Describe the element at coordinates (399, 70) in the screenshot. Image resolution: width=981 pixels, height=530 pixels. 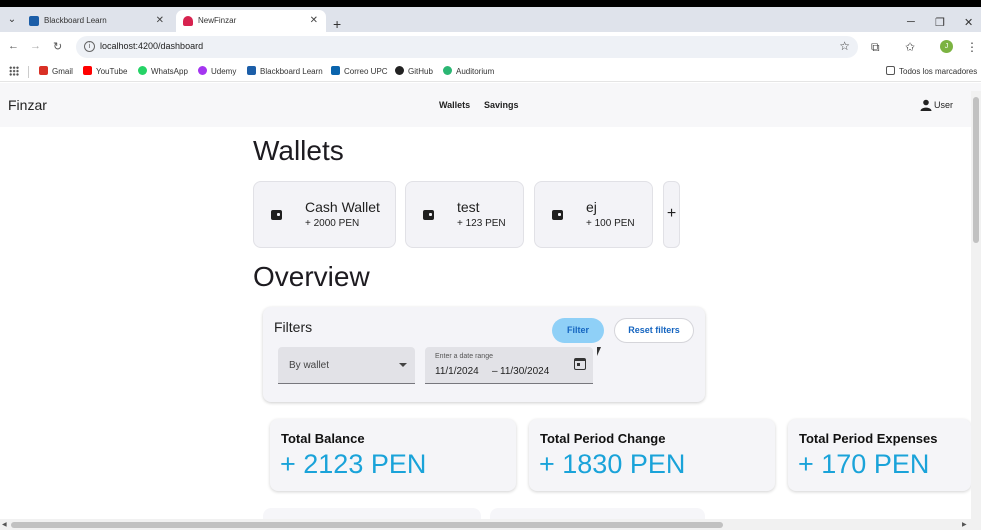
I see `github-icon` at that location.